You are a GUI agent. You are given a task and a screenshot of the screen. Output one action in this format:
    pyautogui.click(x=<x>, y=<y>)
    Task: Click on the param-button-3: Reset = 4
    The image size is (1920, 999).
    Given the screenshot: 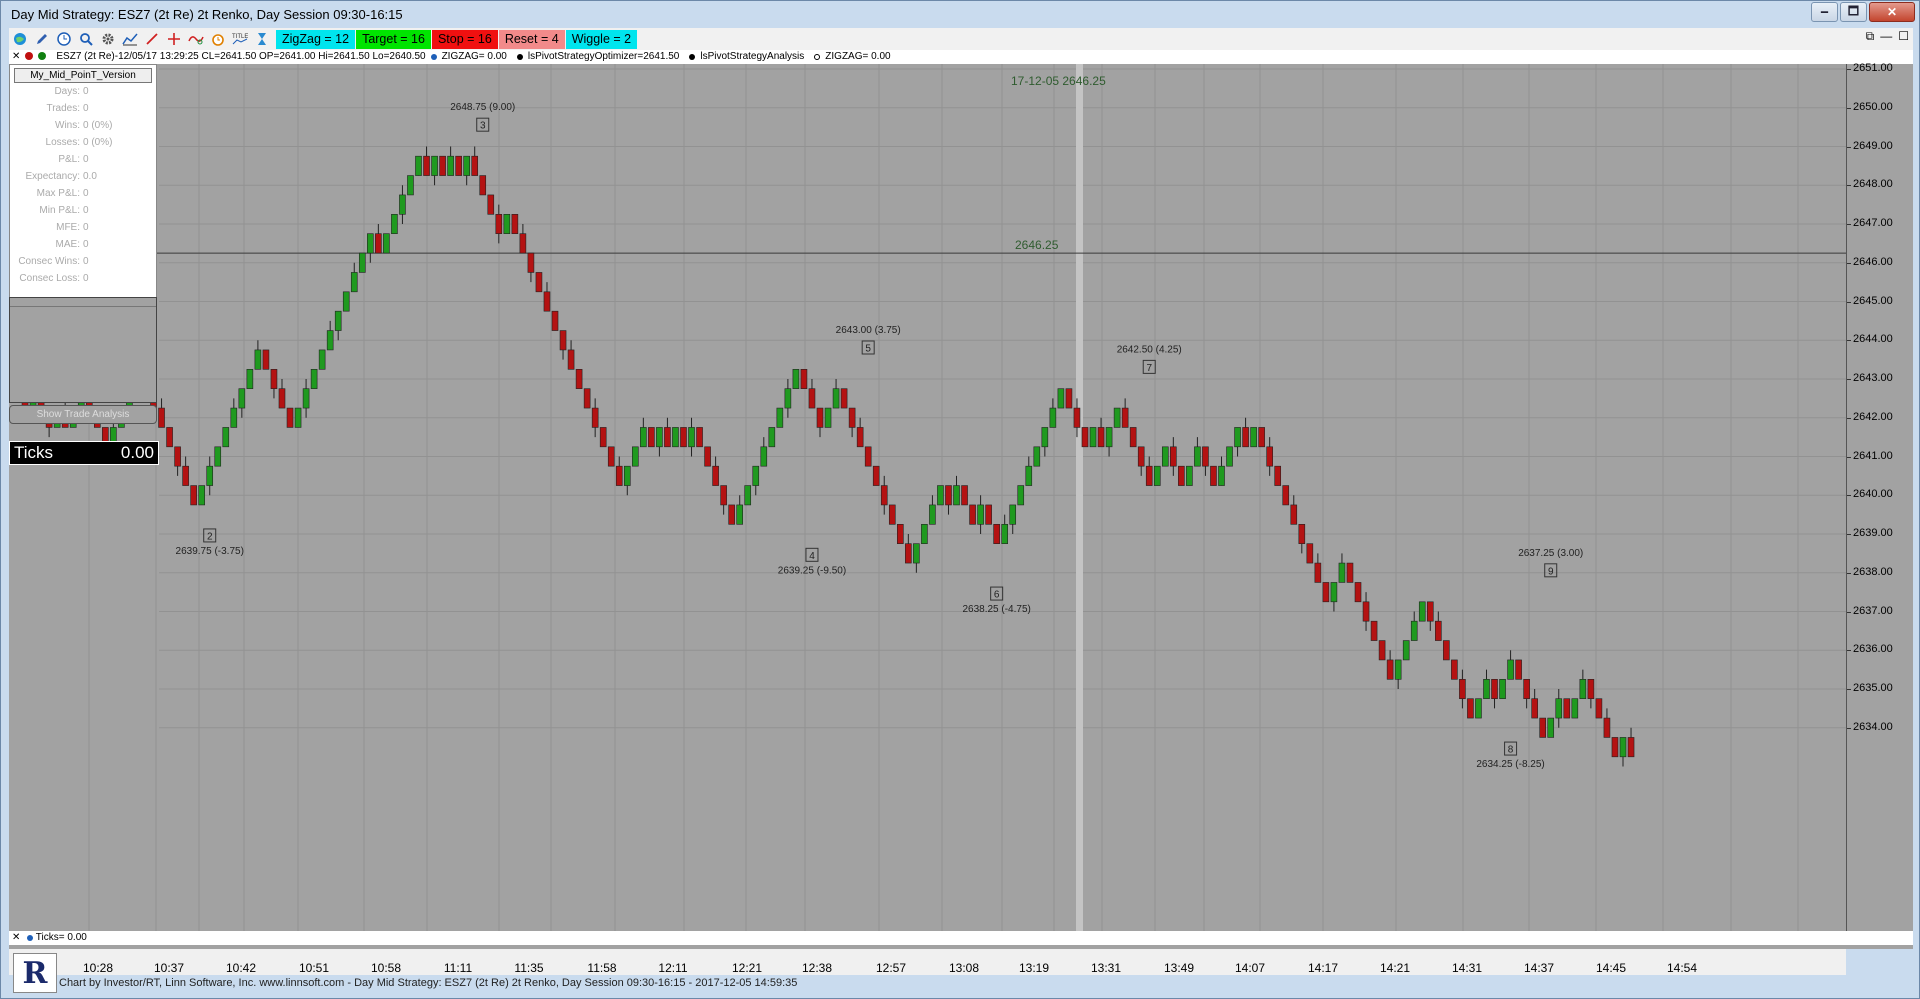 What is the action you would take?
    pyautogui.click(x=531, y=39)
    